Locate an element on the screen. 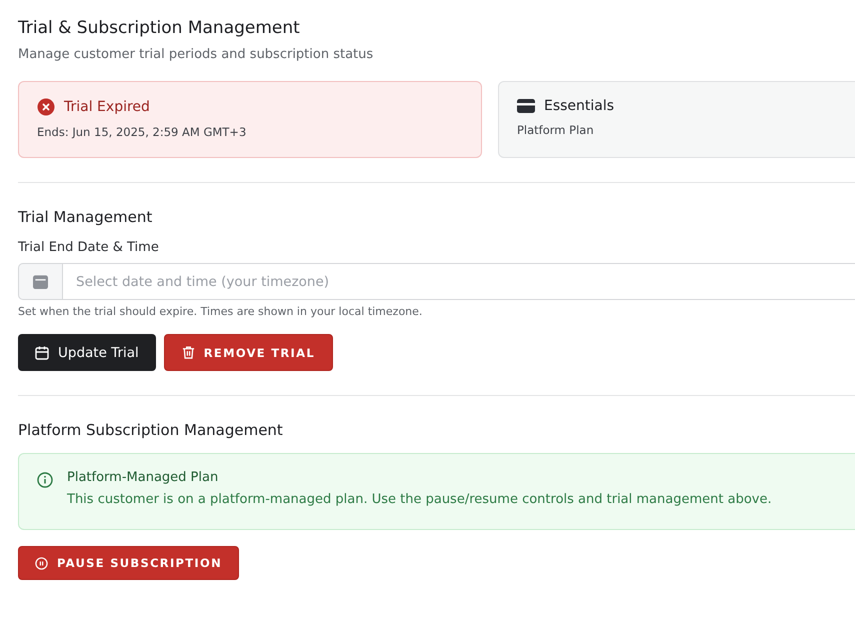 The image size is (855, 630). section-heading: Trial Management is located at coordinates (86, 217).